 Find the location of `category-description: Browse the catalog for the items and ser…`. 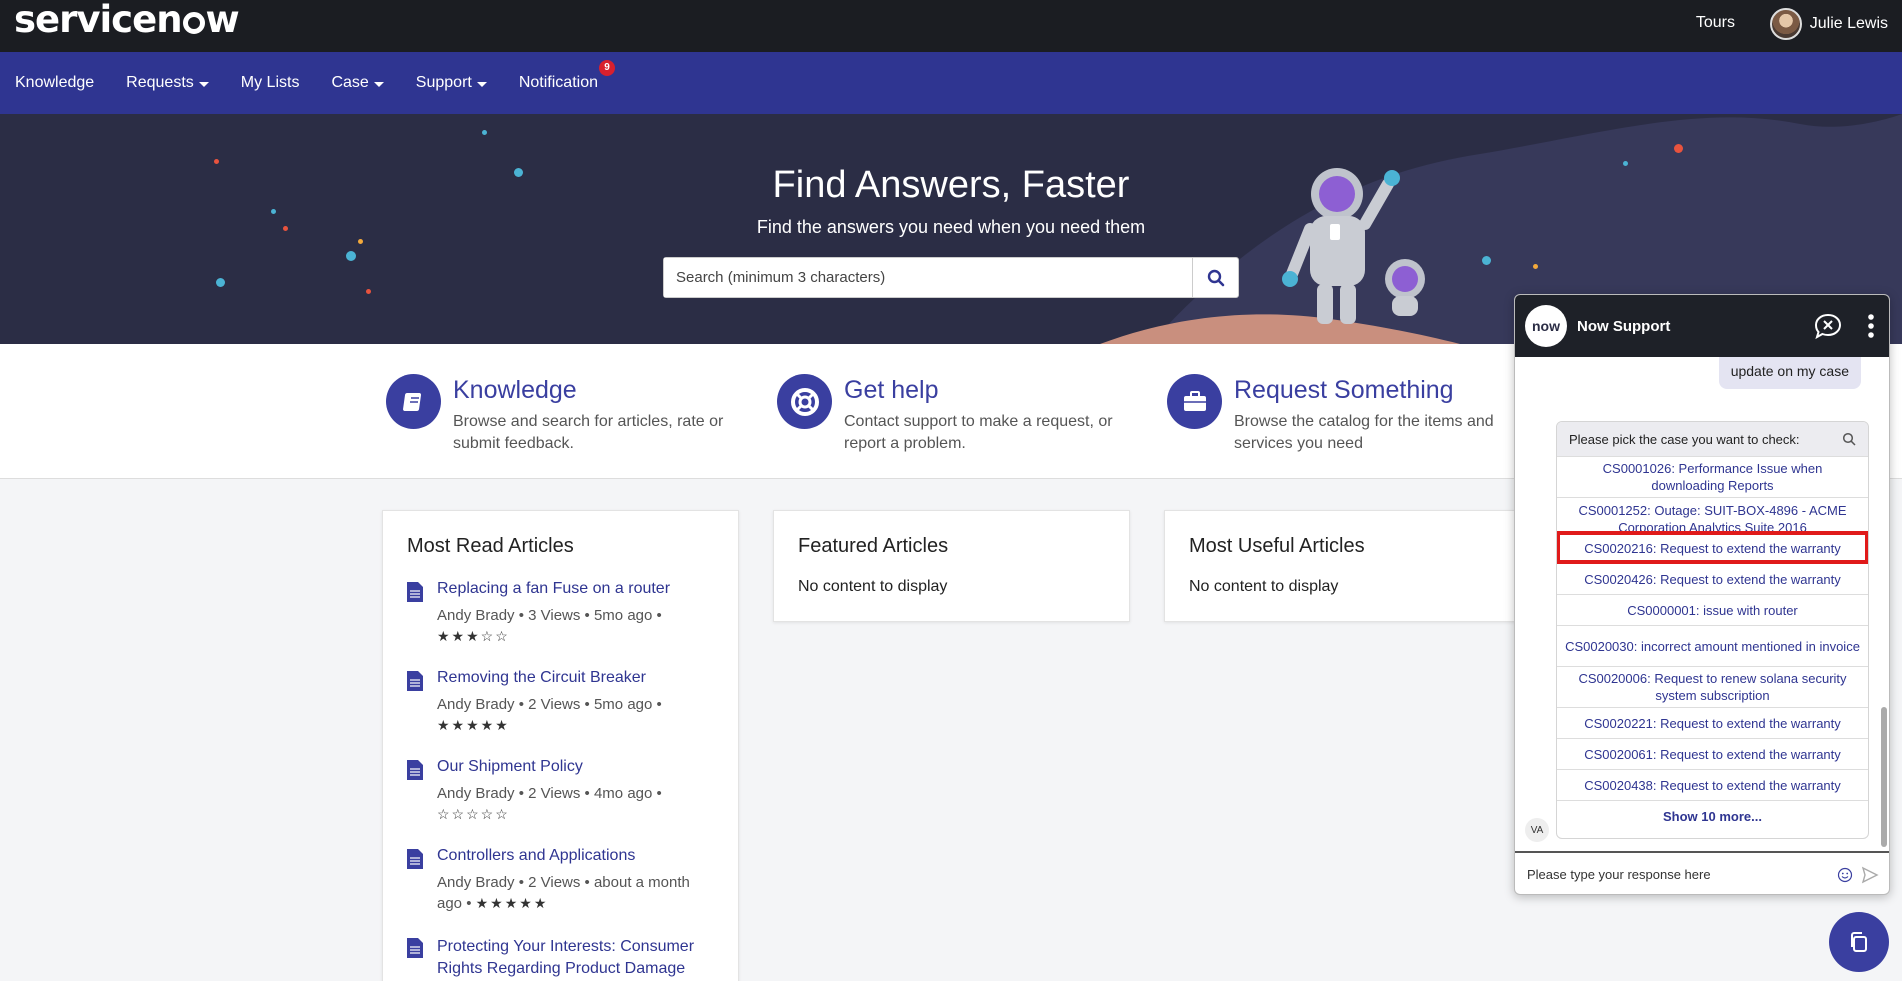

category-description: Browse the catalog for the items and ser… is located at coordinates (1364, 432).